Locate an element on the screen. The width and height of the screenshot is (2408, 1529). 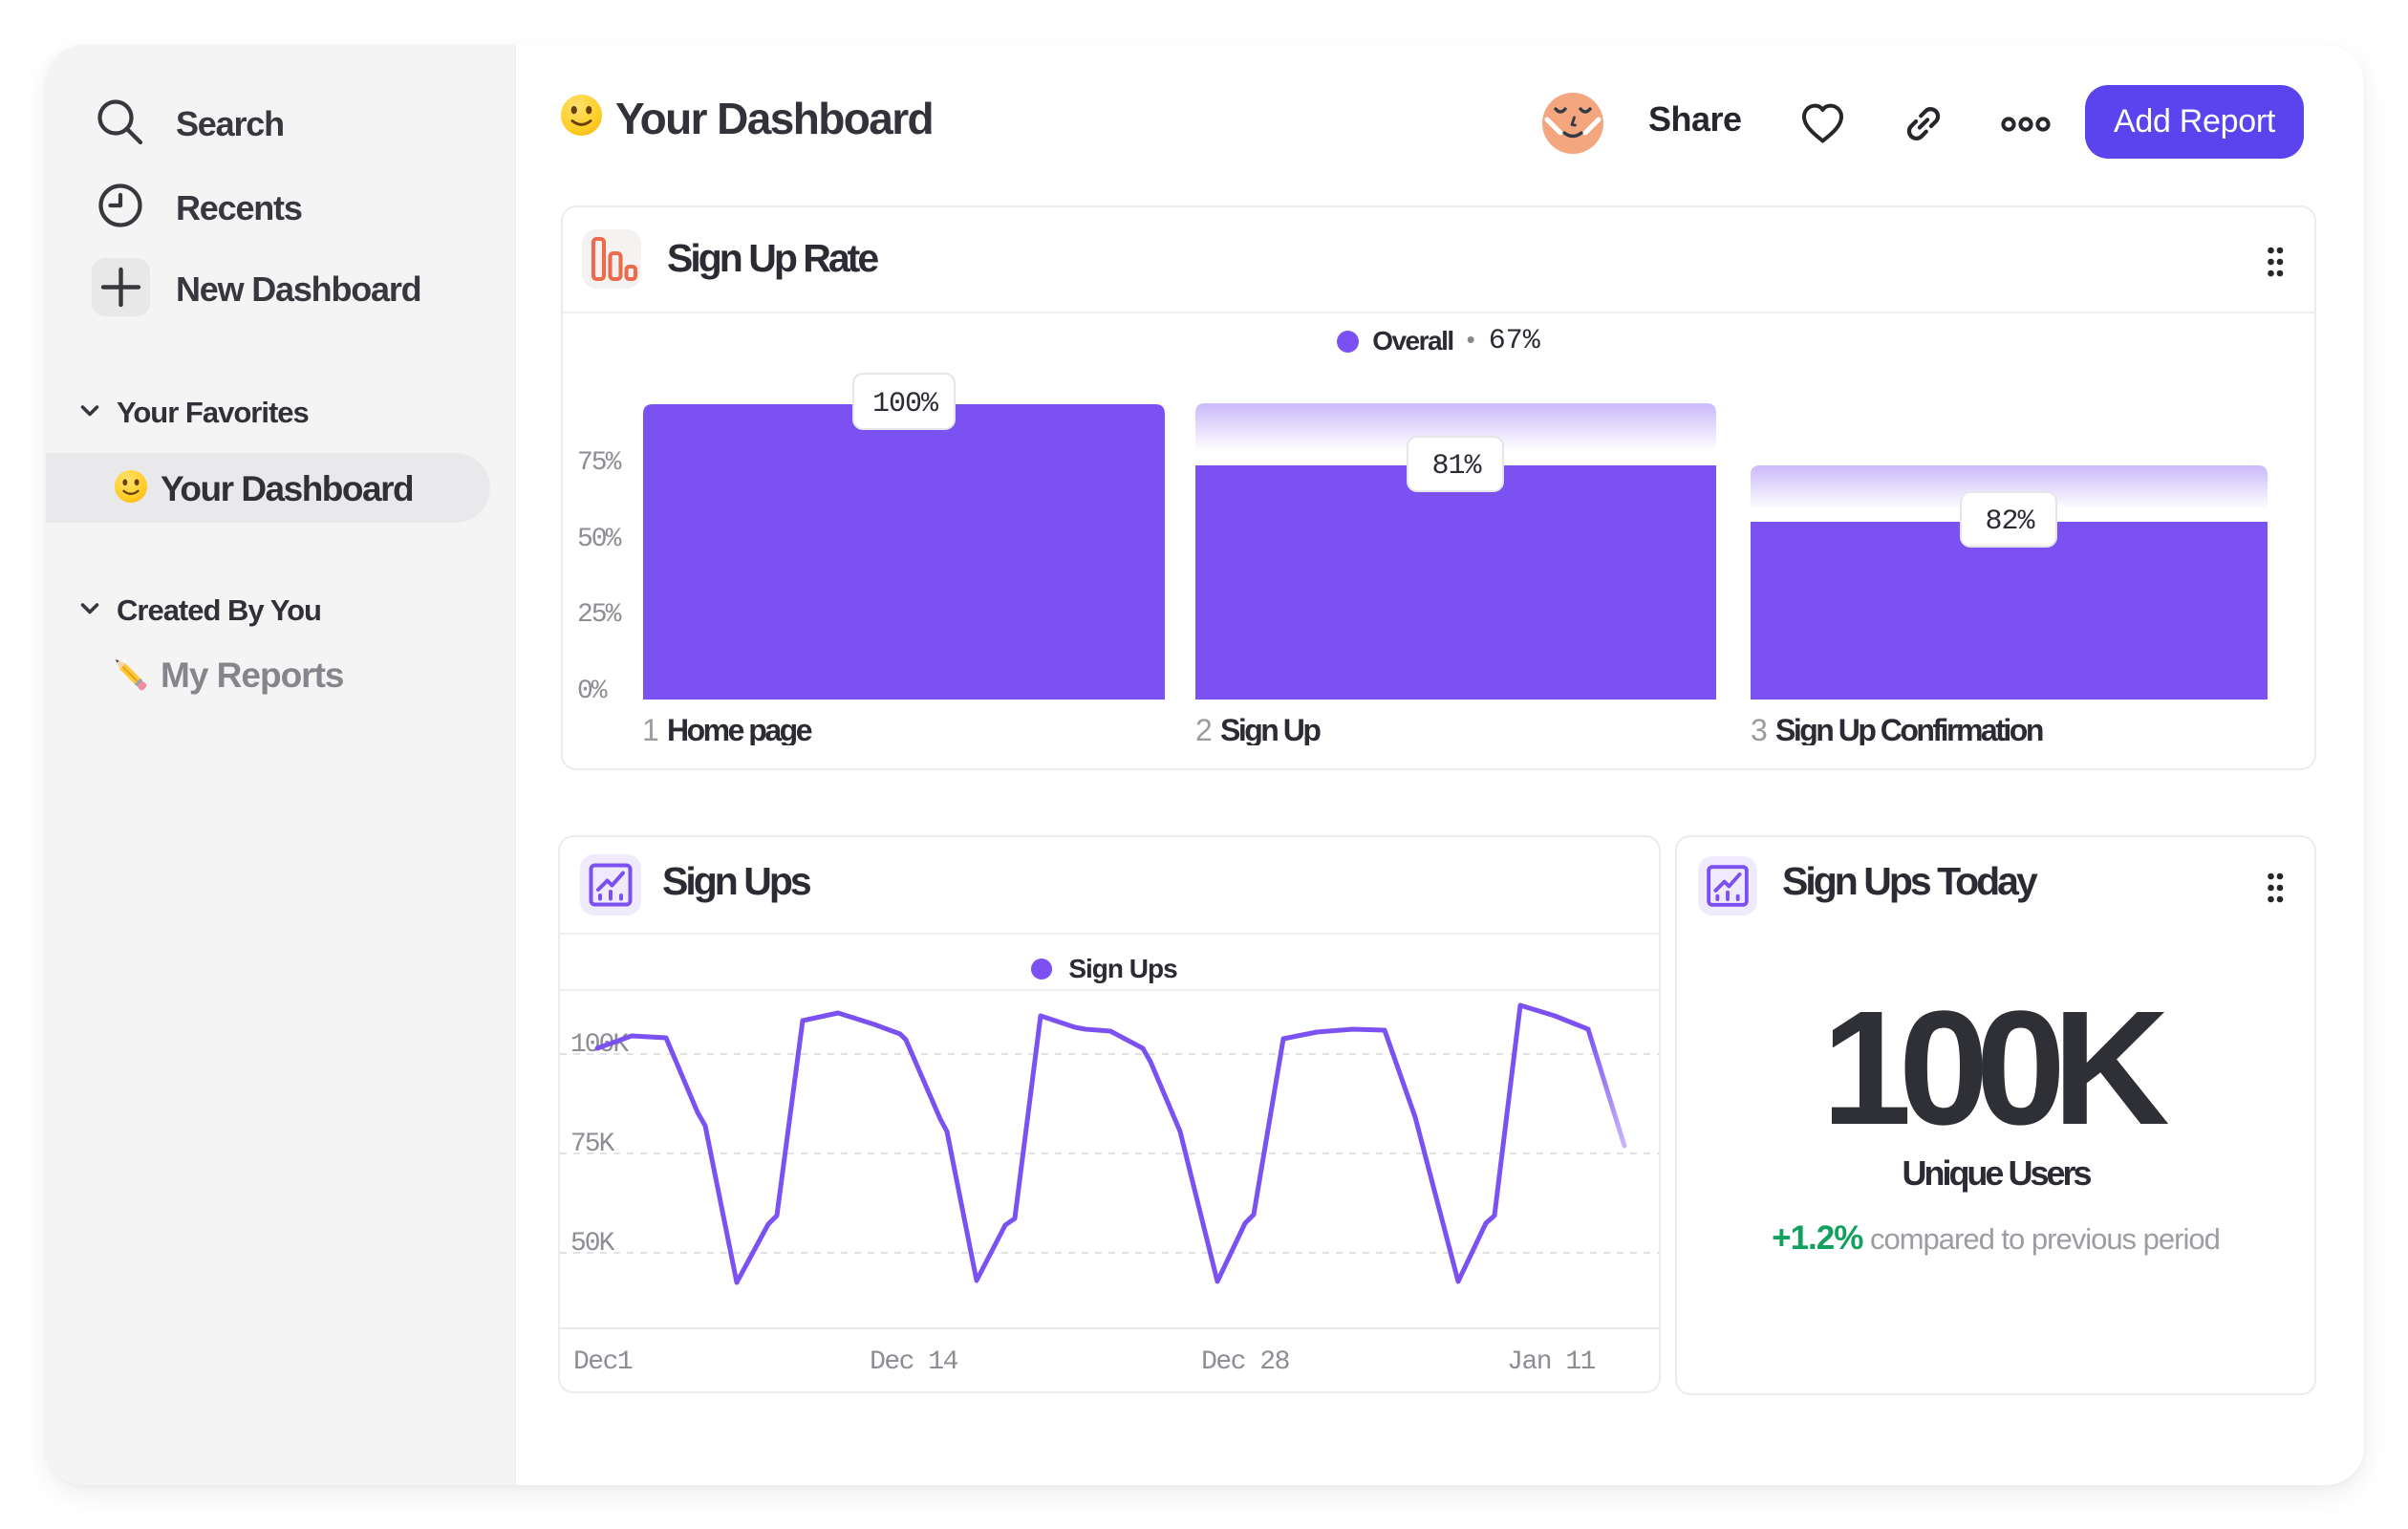
svg-text: 50K is located at coordinates (593, 1244).